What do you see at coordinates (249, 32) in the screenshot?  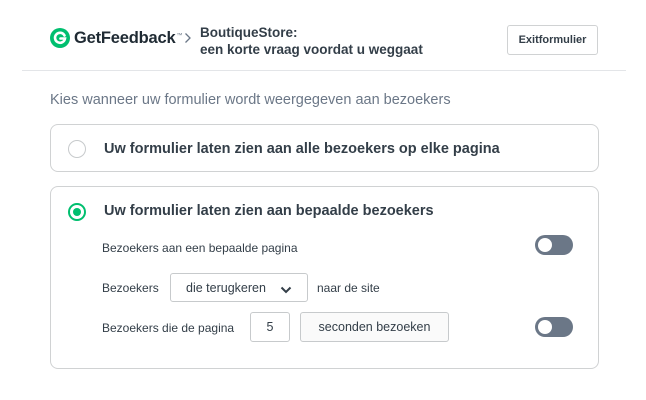 I see `breadcrumb-store: BoutiqueStore:` at bounding box center [249, 32].